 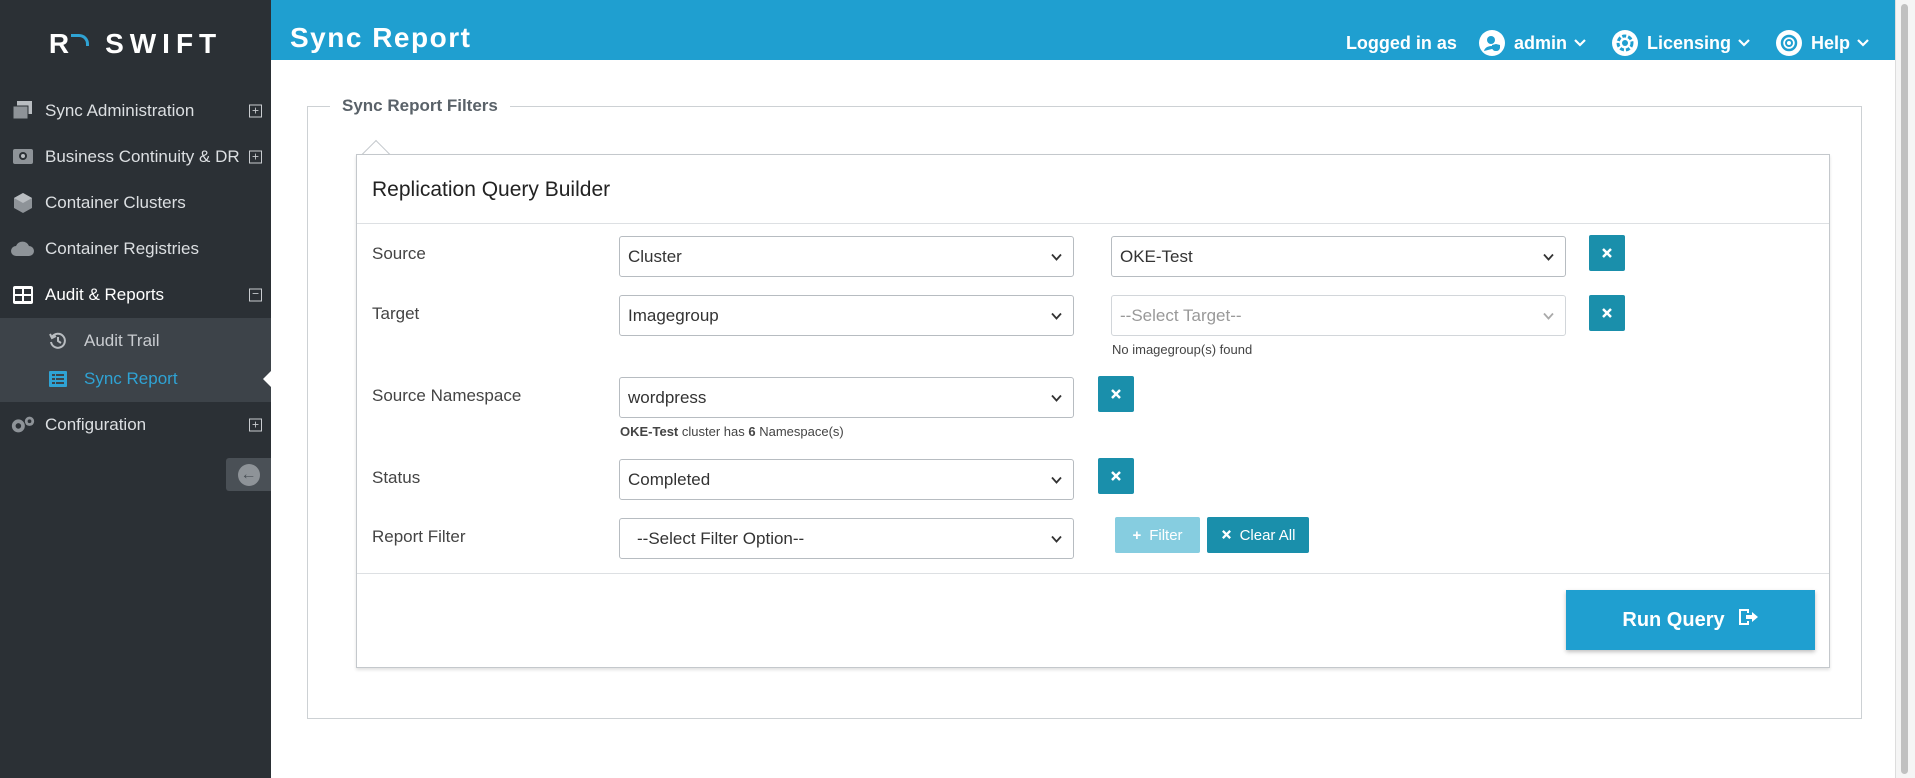 What do you see at coordinates (23, 249) in the screenshot?
I see `cloud-icon` at bounding box center [23, 249].